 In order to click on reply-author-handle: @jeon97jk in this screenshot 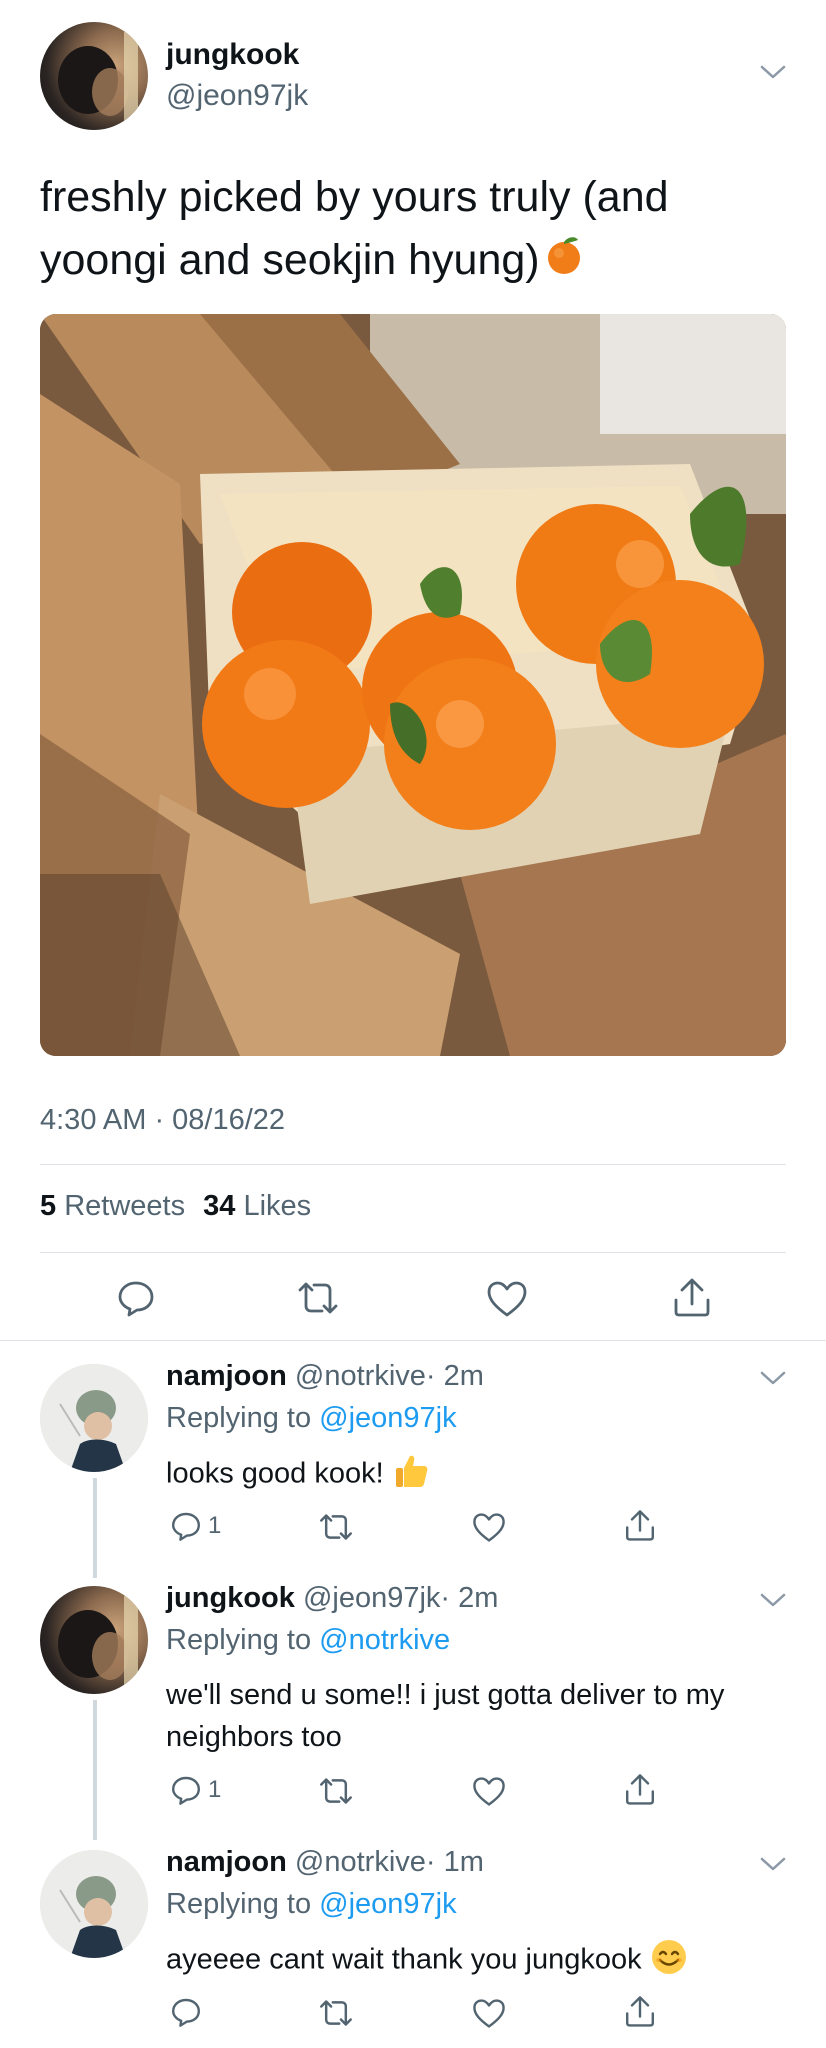, I will do `click(371, 1598)`.